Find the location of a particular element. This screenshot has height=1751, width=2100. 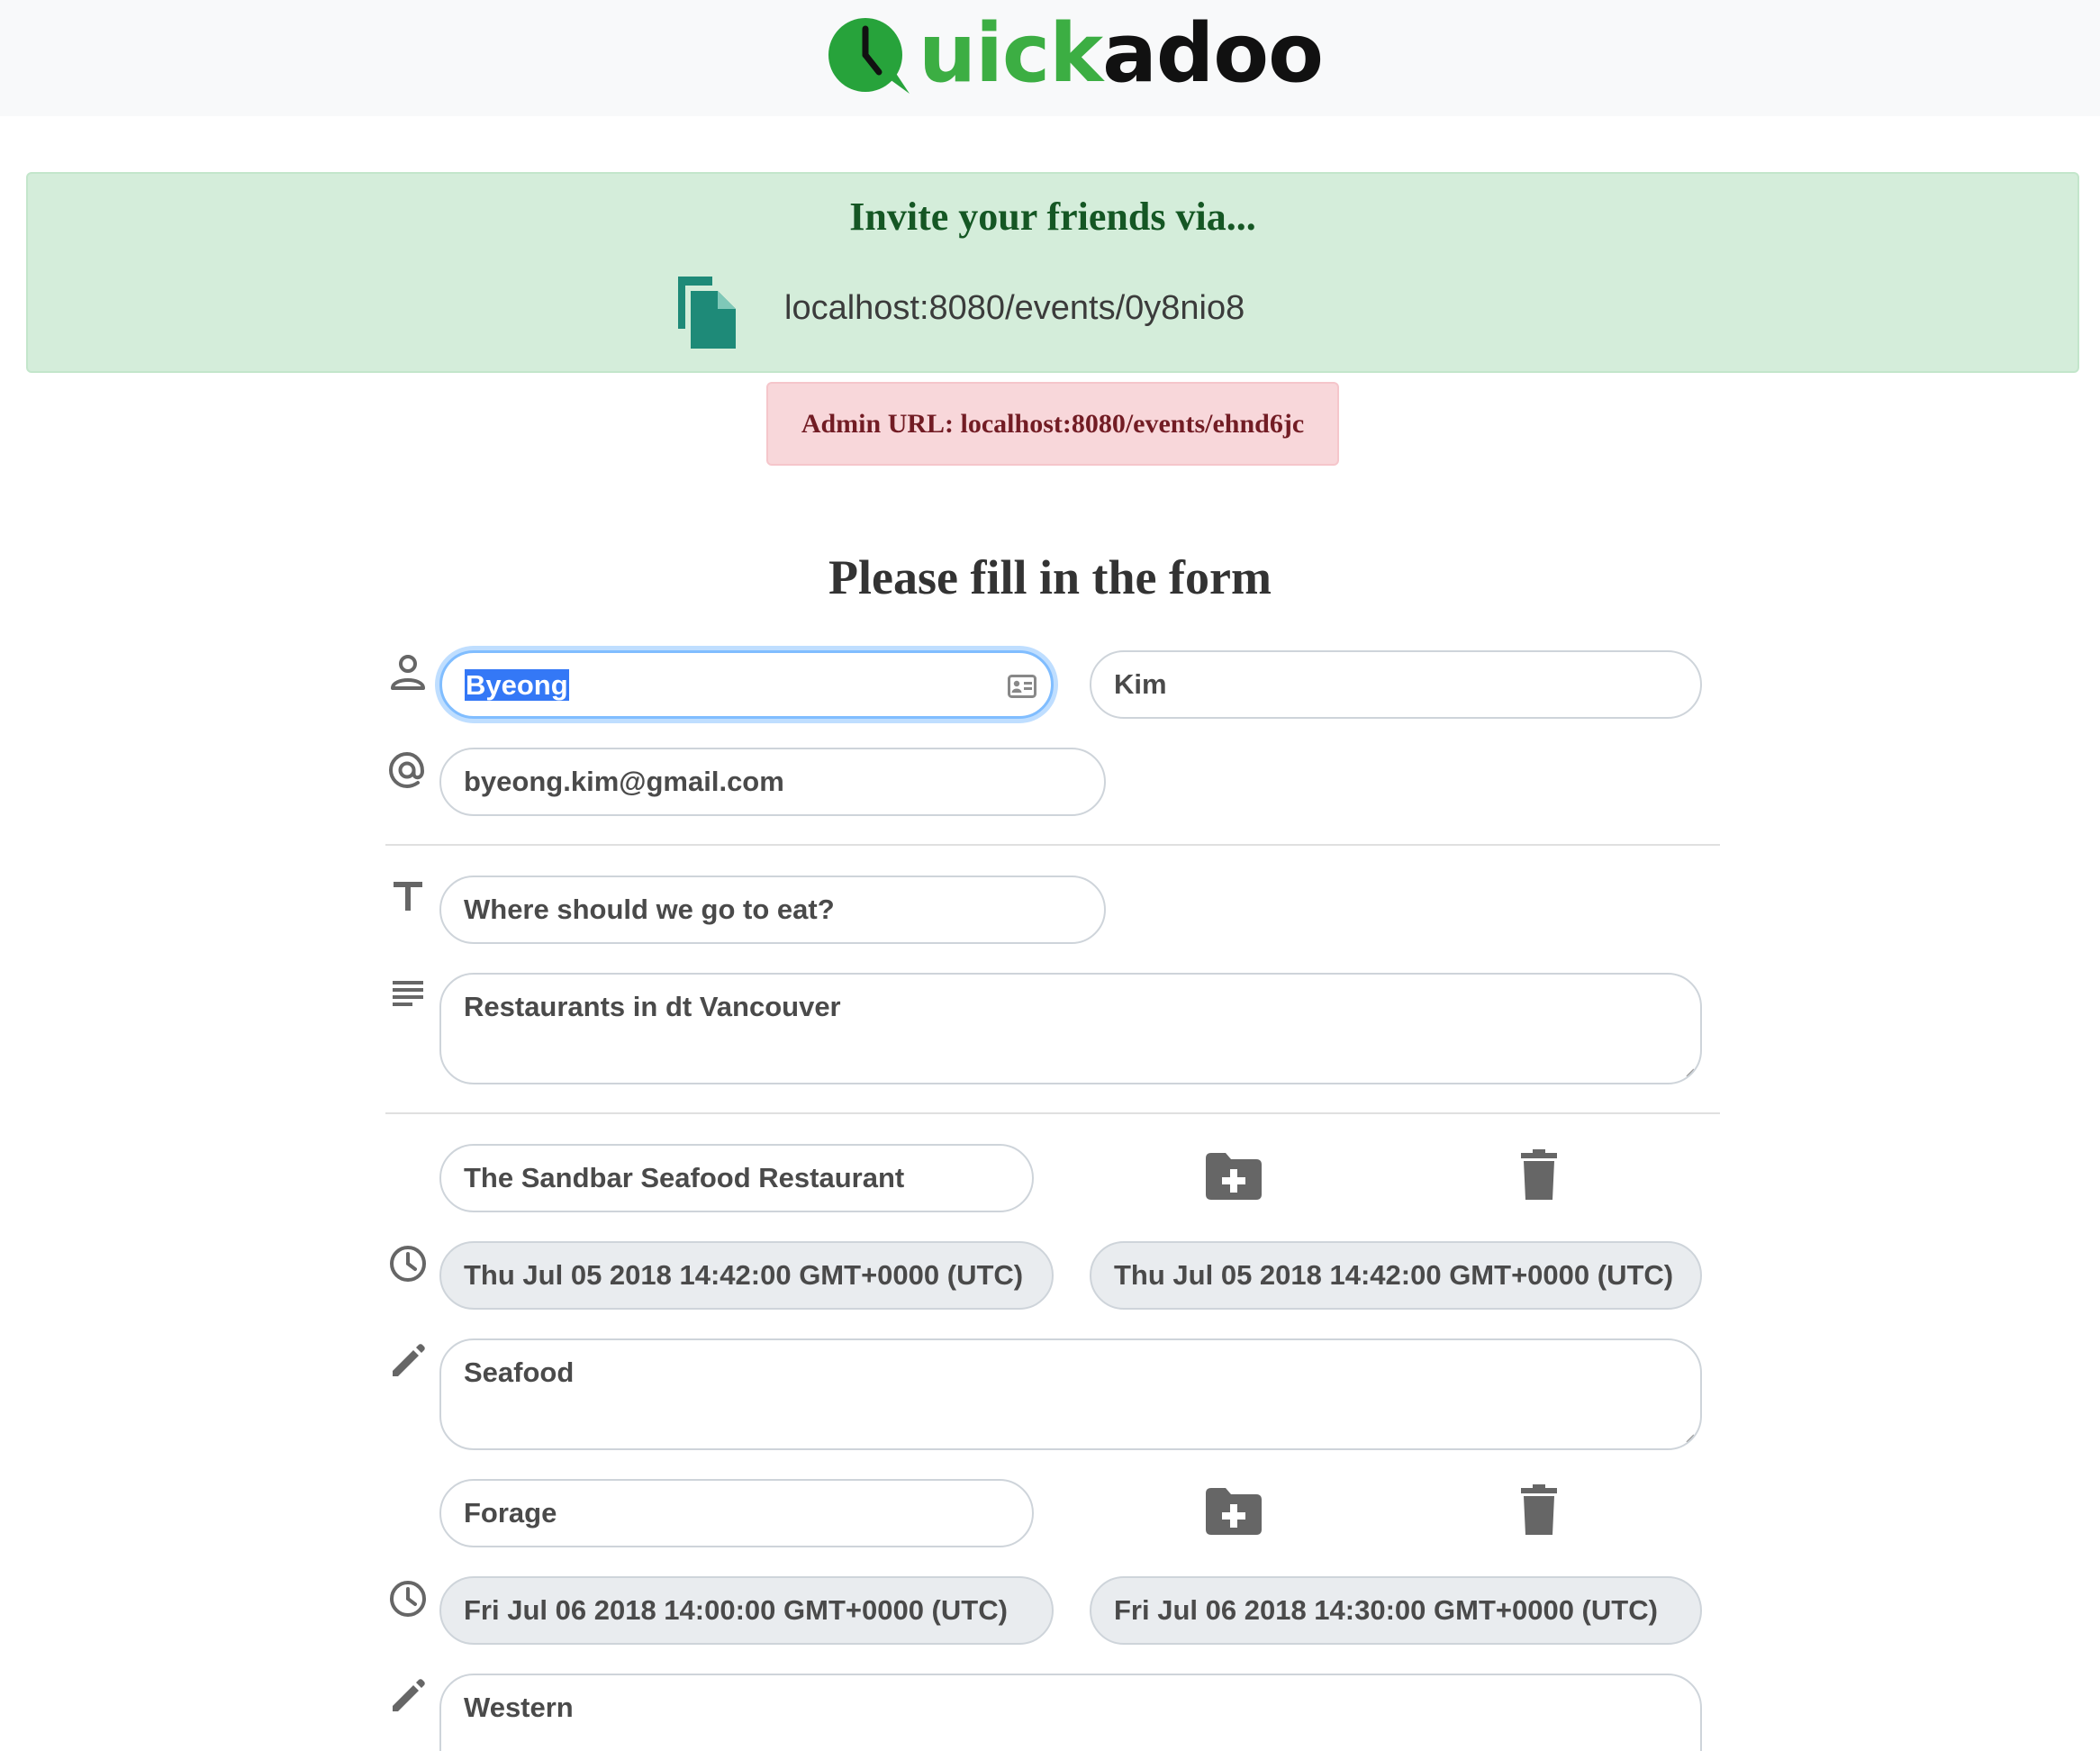

first-name-value: Byeong is located at coordinates (517, 685).